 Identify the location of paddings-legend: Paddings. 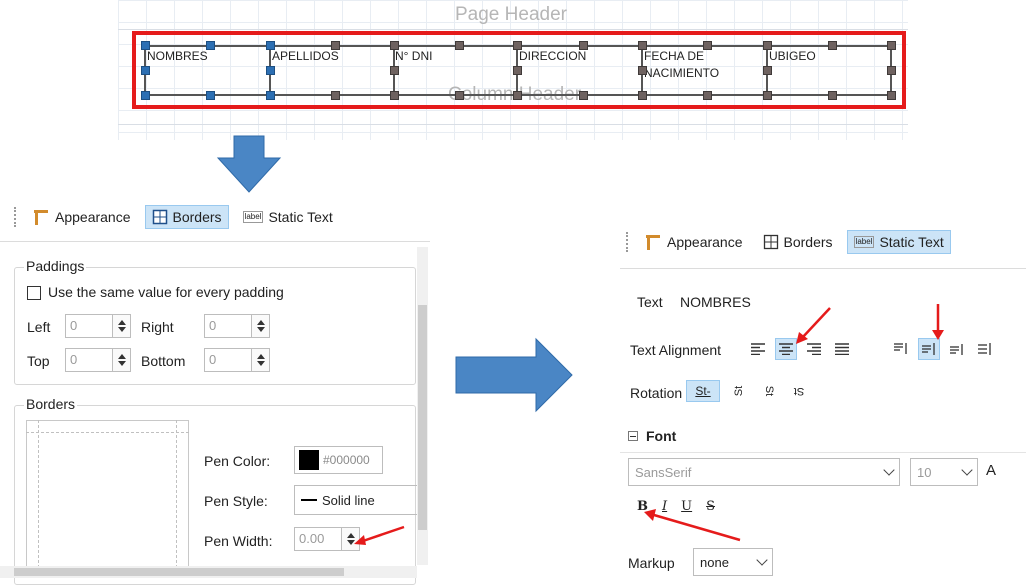
(55, 266).